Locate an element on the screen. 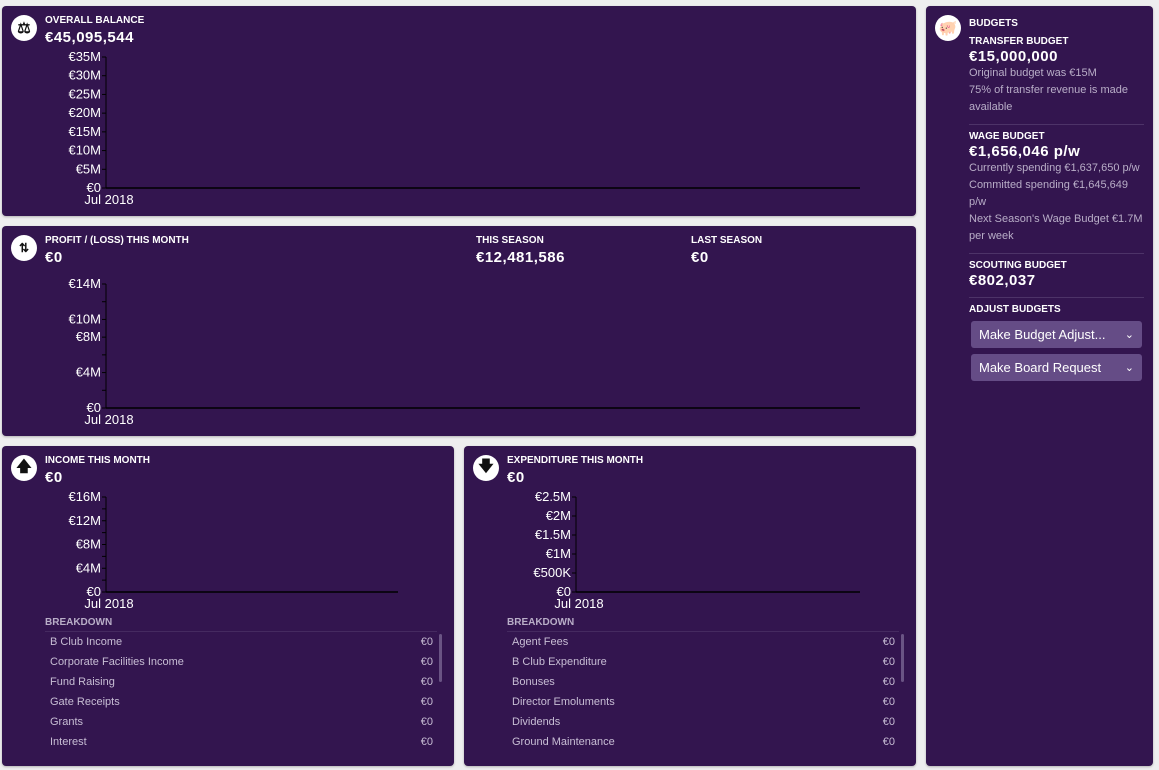 The width and height of the screenshot is (1159, 770). budget-adjustment-dropdown: Make Budget Adjust... ⌄ is located at coordinates (1056, 334).